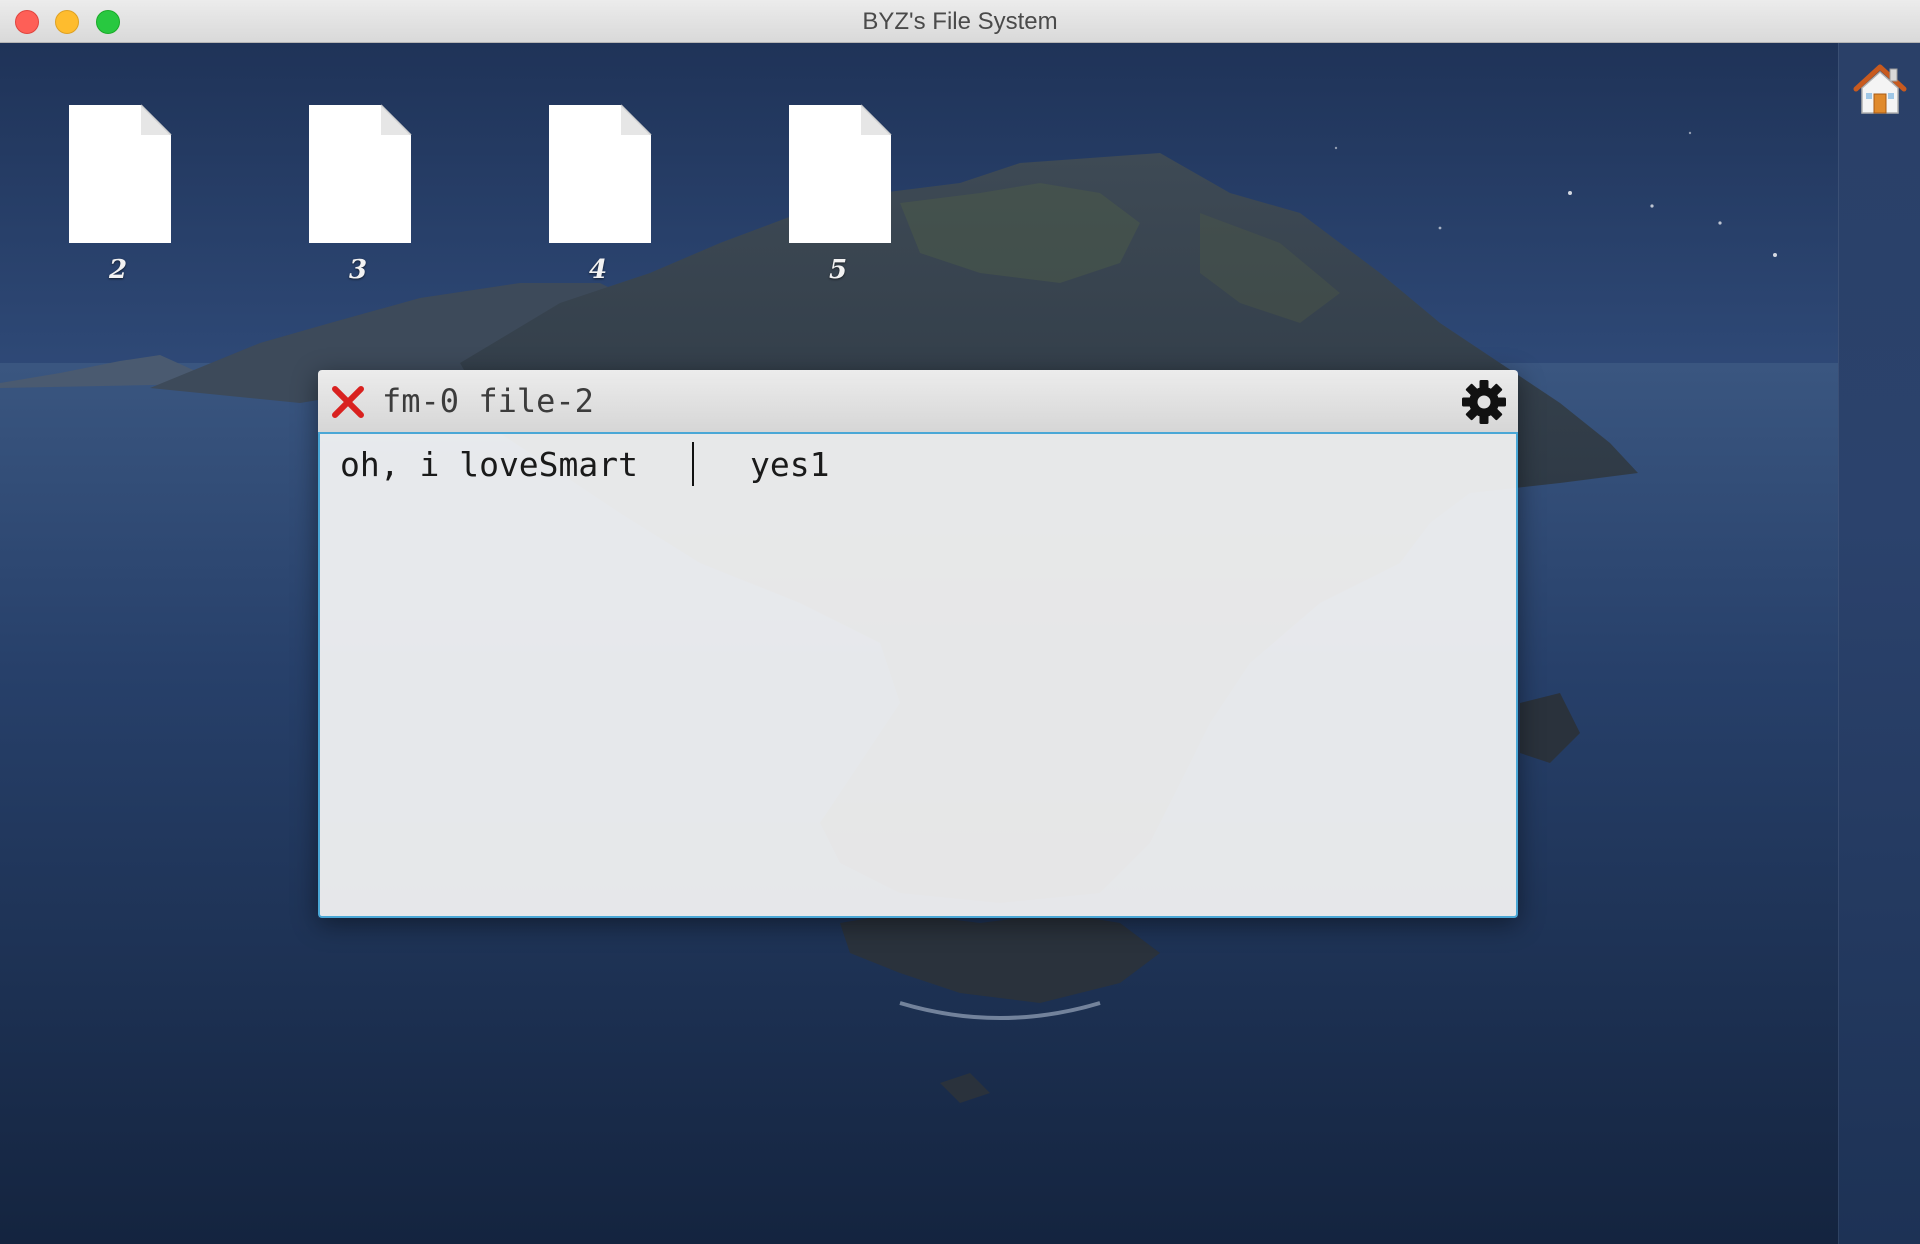  Describe the element at coordinates (1879, 643) in the screenshot. I see `right-sidebar` at that location.